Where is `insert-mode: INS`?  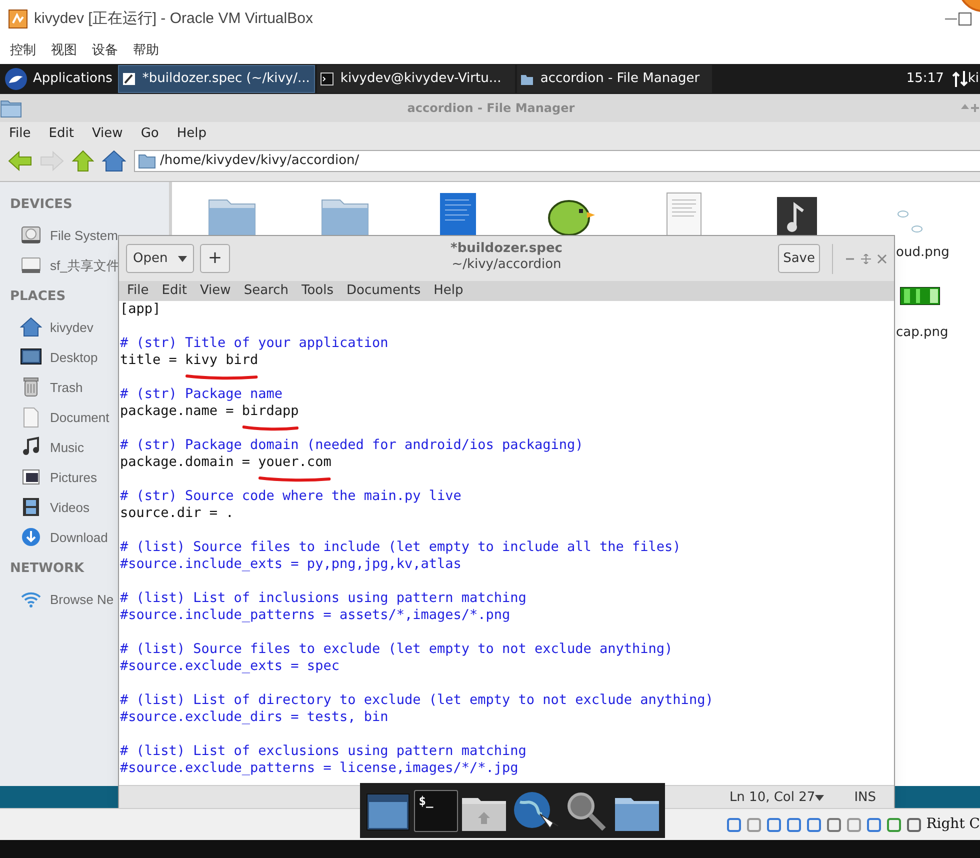 insert-mode: INS is located at coordinates (865, 797).